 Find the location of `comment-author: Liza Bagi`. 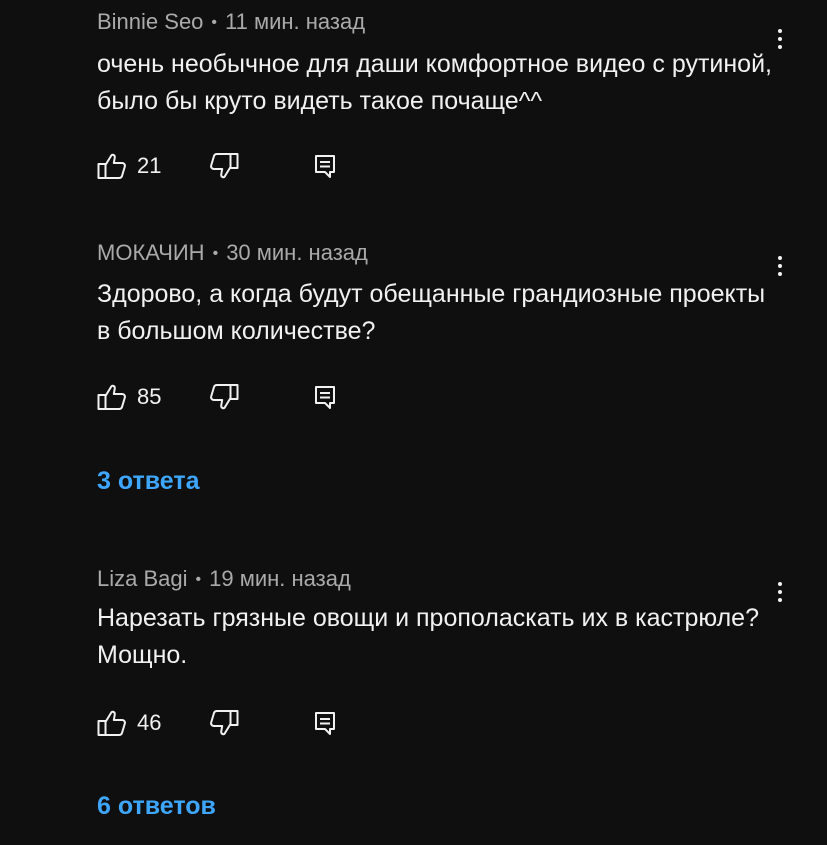

comment-author: Liza Bagi is located at coordinates (142, 578).